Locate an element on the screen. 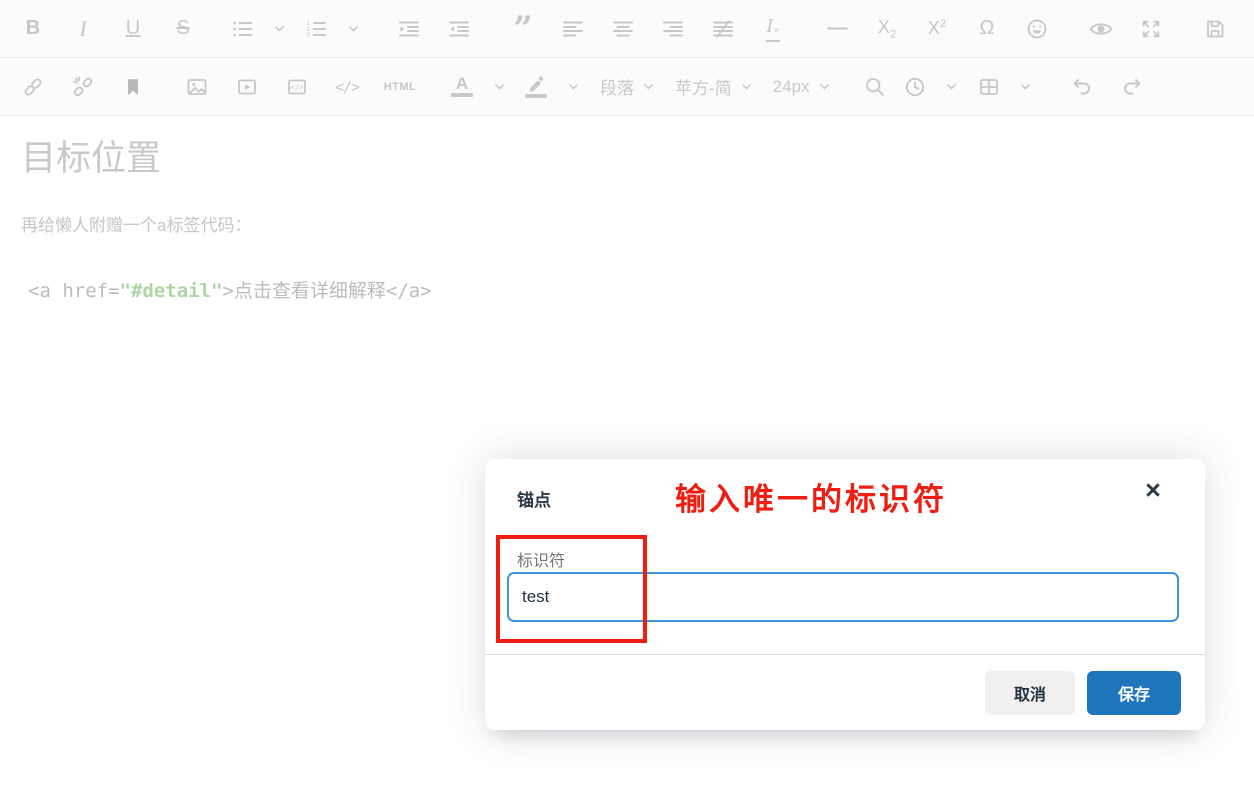 The image size is (1254, 799). save-icon is located at coordinates (1215, 28).